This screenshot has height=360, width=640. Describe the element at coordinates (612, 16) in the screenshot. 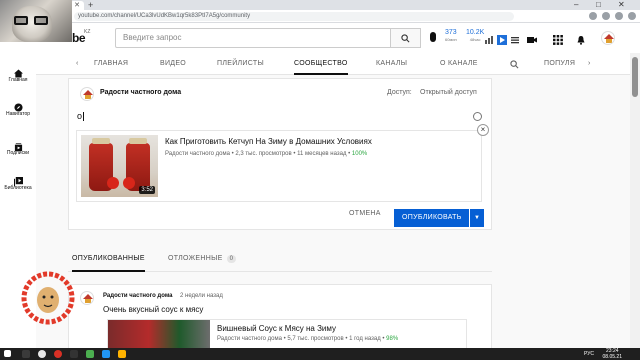

I see `extension-icons` at that location.